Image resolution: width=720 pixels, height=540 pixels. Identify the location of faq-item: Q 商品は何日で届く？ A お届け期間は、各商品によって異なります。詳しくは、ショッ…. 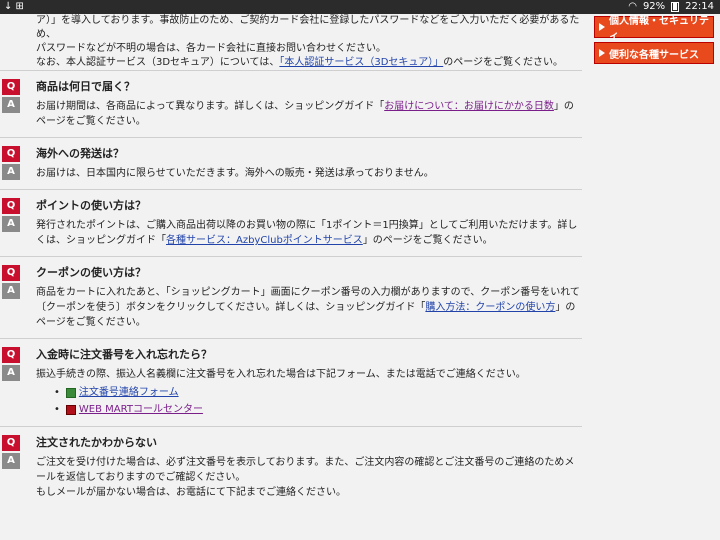
(291, 103).